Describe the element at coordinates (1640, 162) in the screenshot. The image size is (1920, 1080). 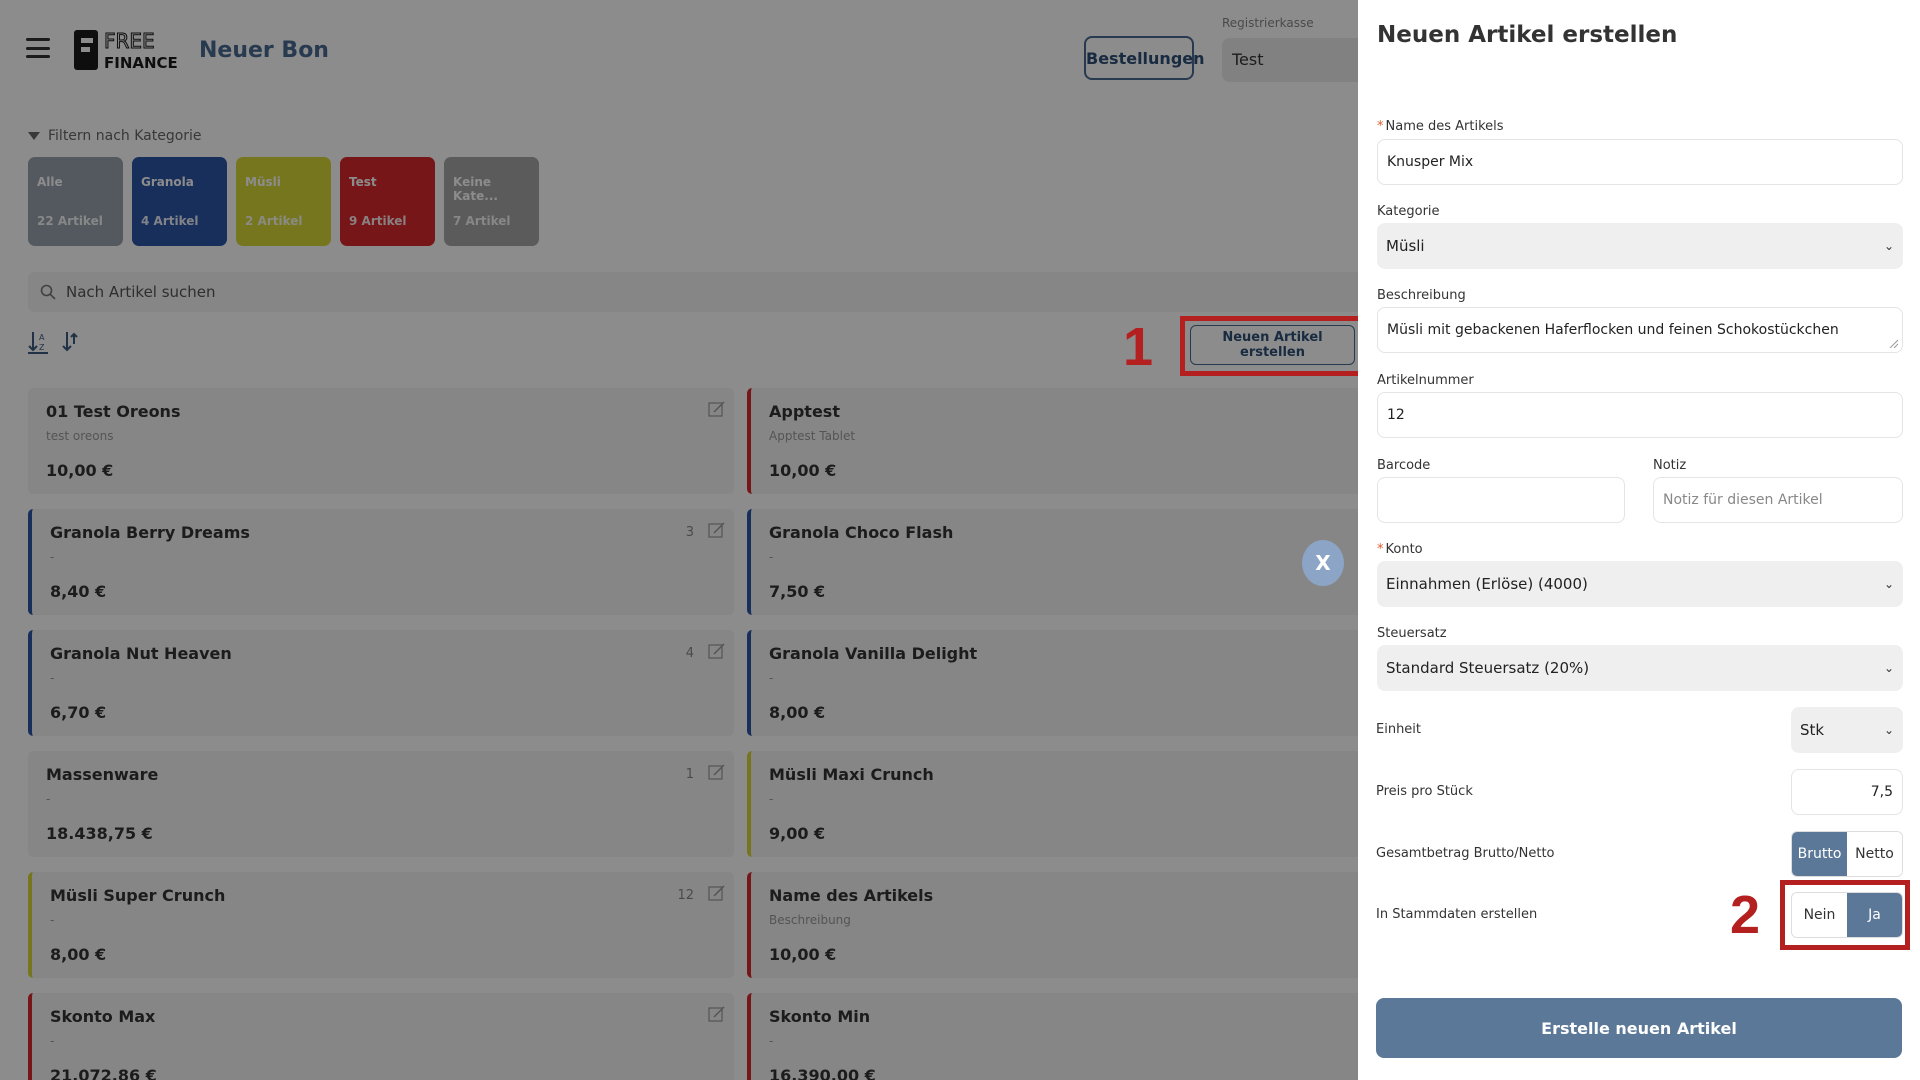
I see `article-name-input: Knusper Mix` at that location.